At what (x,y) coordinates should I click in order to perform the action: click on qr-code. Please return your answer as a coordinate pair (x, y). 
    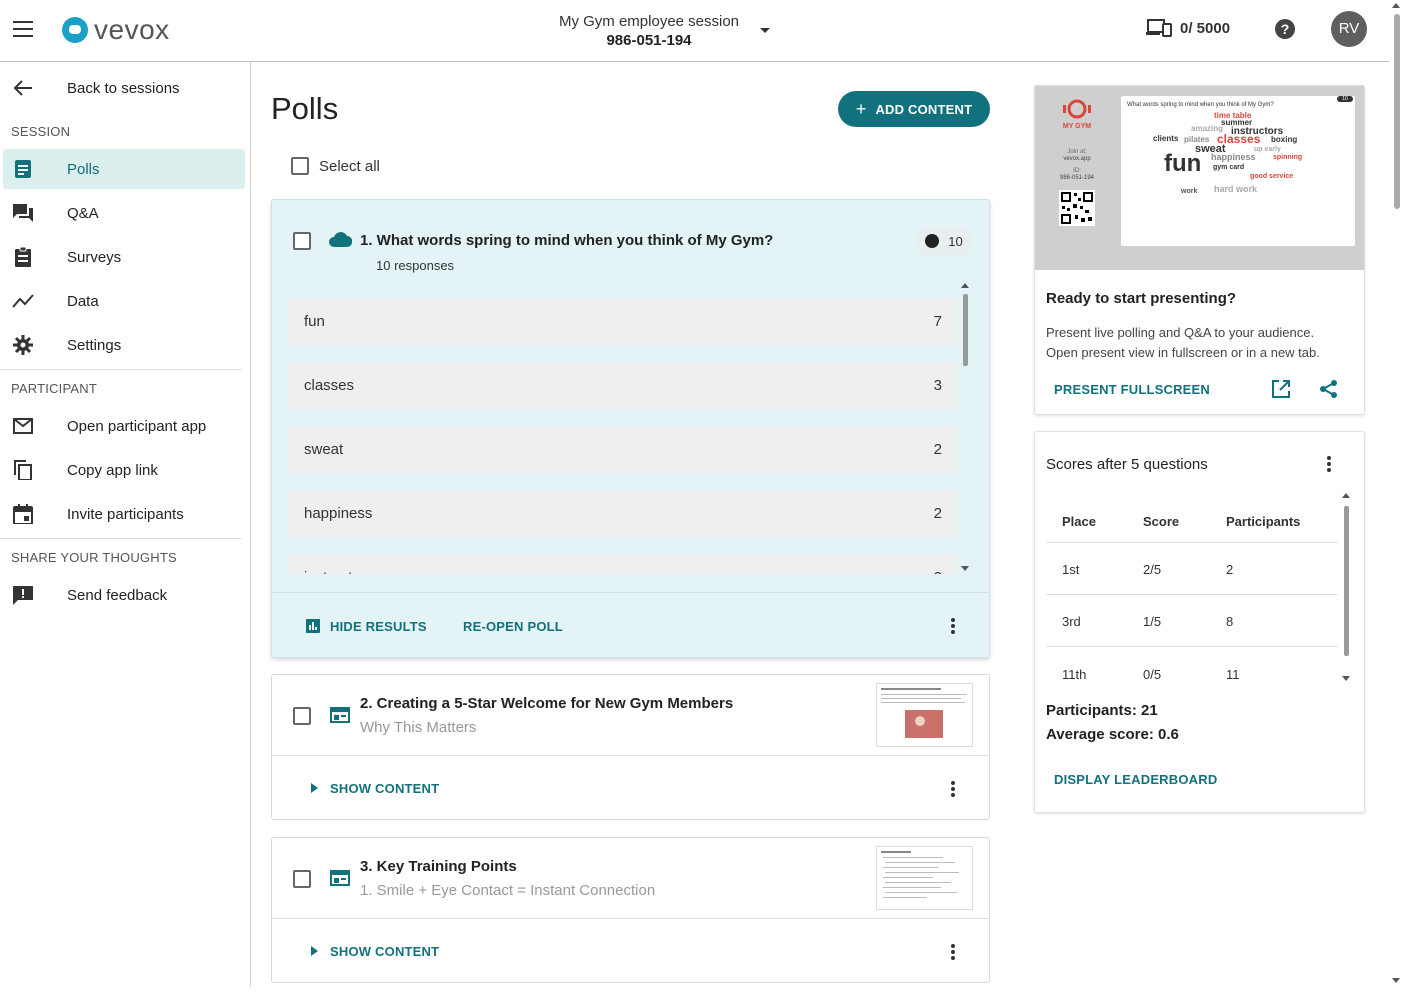
    Looking at the image, I should click on (1077, 208).